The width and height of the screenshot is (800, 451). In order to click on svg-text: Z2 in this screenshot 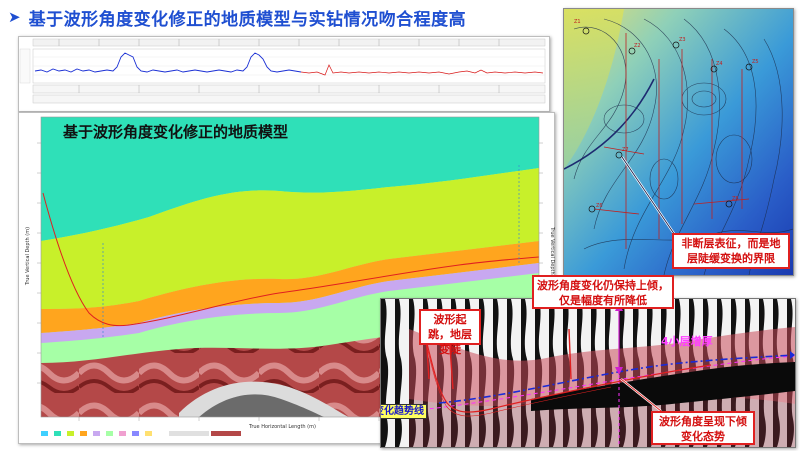, I will do `click(637, 46)`.